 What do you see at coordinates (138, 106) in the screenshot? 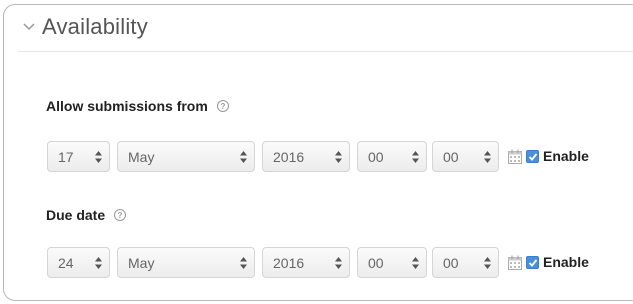
I see `allow-submissions-label: Allow submissions from ?` at bounding box center [138, 106].